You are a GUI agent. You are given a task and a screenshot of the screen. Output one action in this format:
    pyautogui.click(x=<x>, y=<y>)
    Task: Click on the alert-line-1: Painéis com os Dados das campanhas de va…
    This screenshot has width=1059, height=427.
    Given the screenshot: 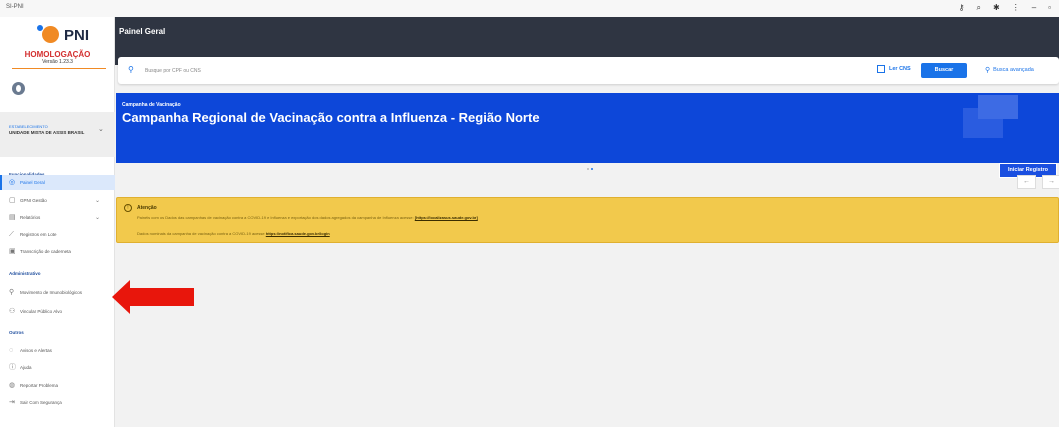 What is the action you would take?
    pyautogui.click(x=307, y=217)
    